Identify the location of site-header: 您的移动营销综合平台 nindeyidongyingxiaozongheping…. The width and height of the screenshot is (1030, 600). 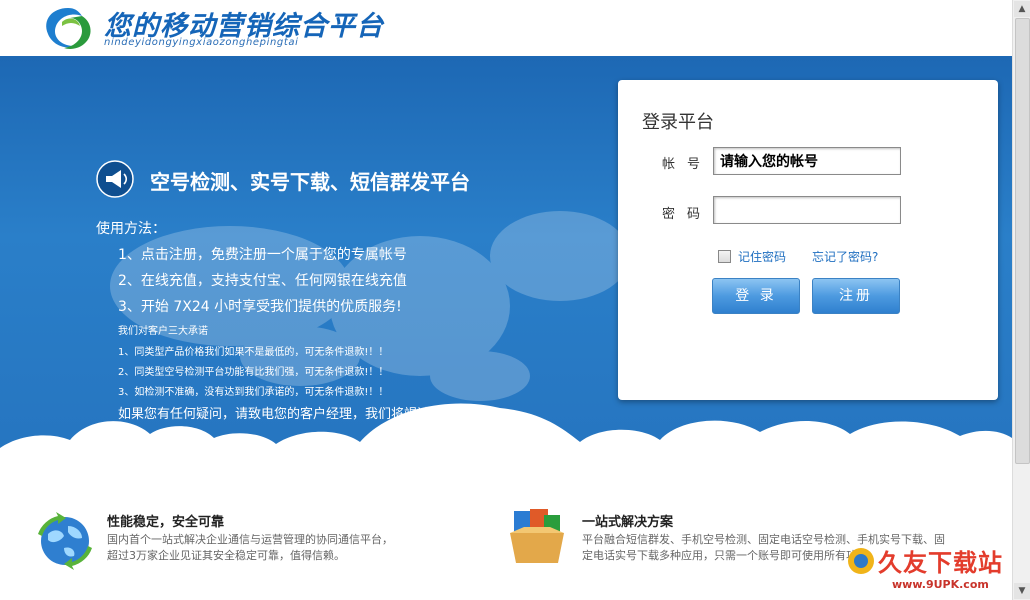
(506, 24).